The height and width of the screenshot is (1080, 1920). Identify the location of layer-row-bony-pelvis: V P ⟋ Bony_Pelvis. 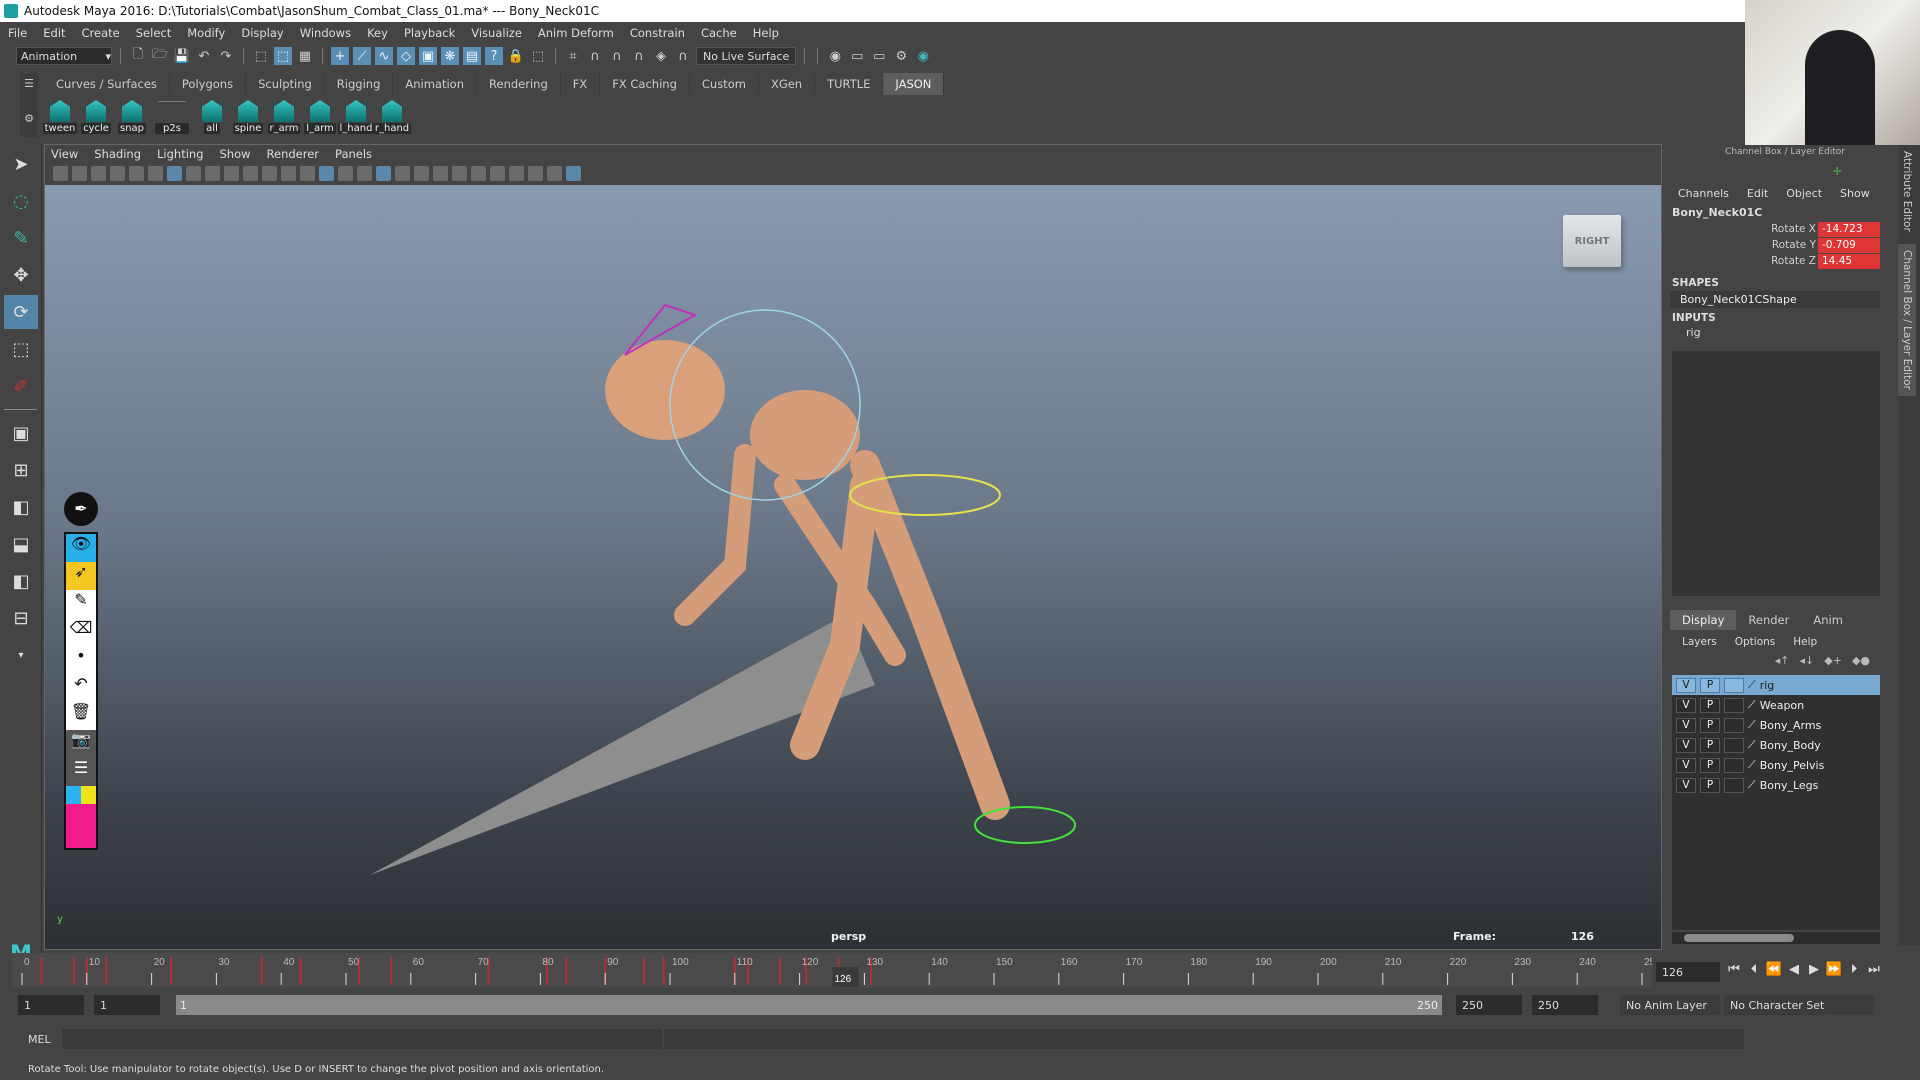
(1776, 765).